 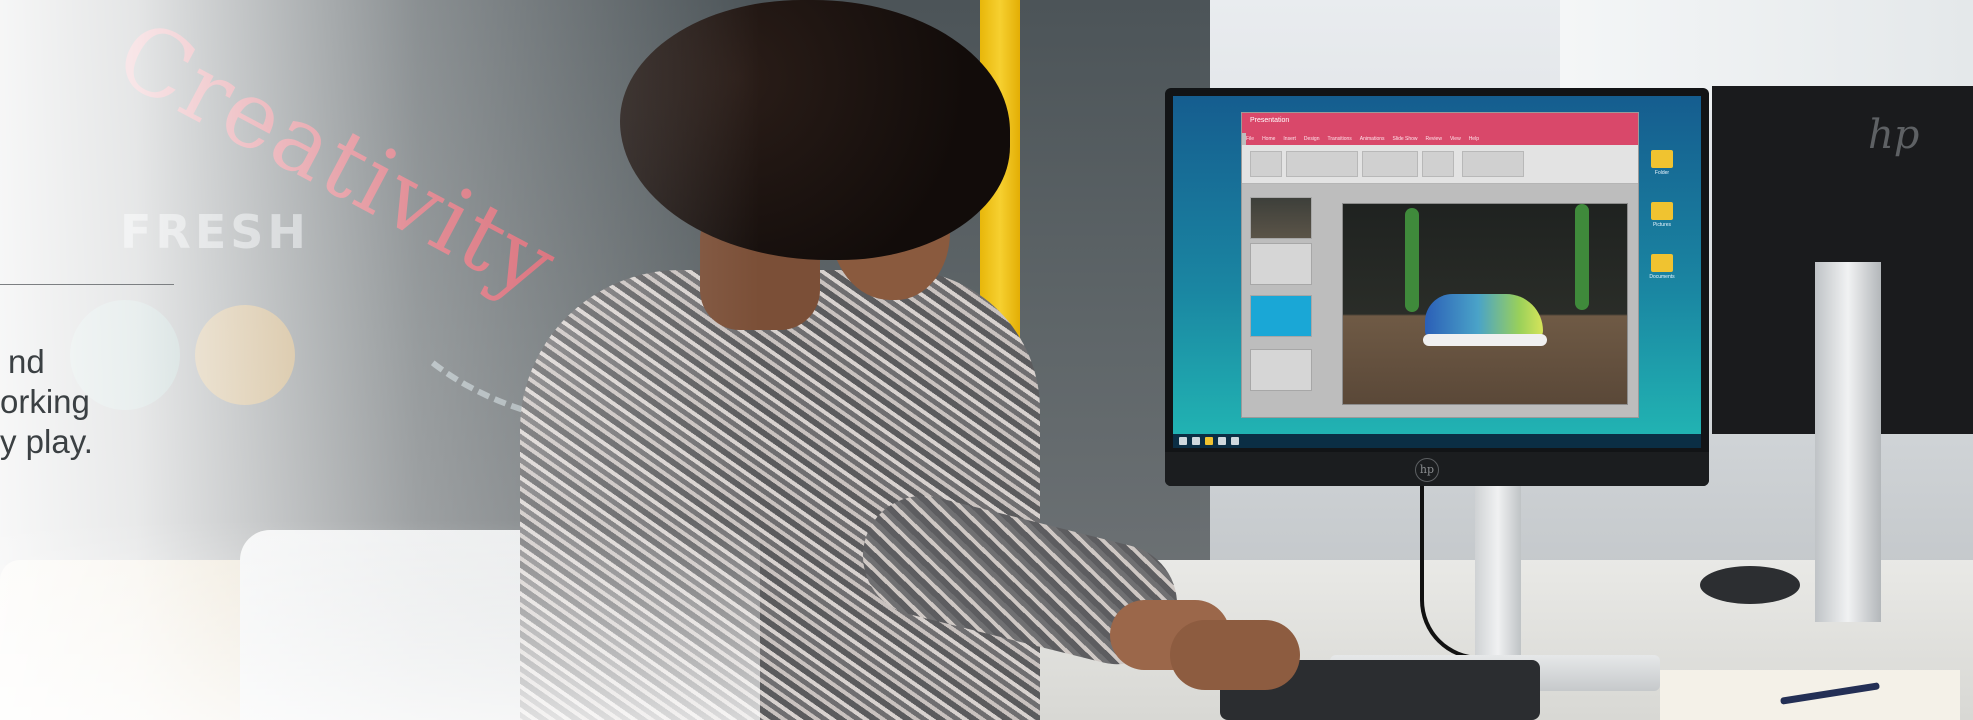 What do you see at coordinates (1270, 120) in the screenshot?
I see `app-title: Presentation` at bounding box center [1270, 120].